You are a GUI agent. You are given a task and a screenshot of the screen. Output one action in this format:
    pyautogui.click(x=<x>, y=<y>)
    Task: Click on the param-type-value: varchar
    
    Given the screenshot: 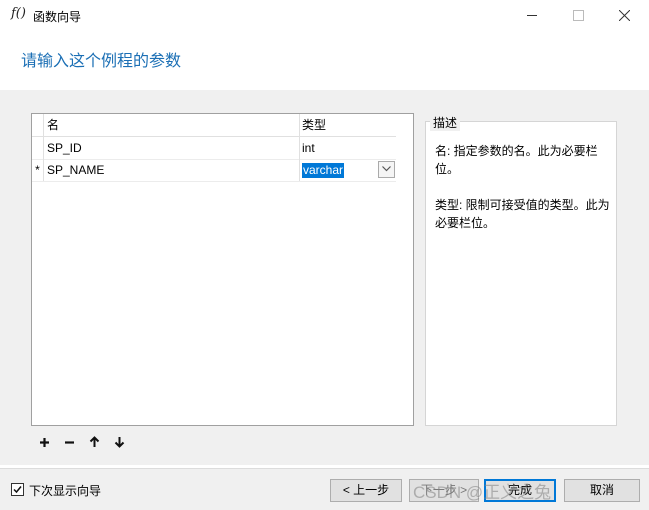 What is the action you would take?
    pyautogui.click(x=323, y=170)
    